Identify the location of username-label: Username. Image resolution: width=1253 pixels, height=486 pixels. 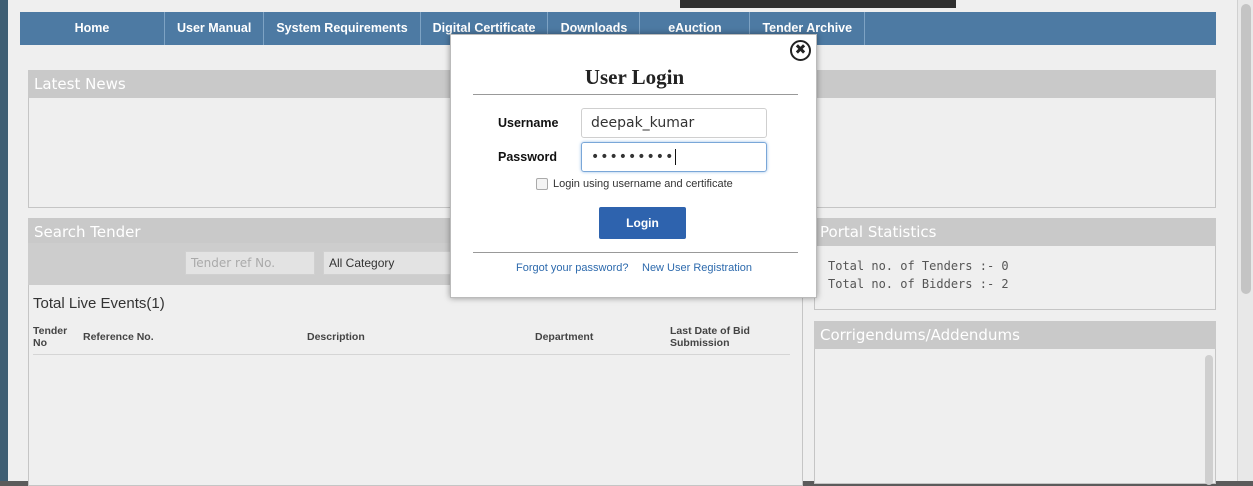
(528, 123).